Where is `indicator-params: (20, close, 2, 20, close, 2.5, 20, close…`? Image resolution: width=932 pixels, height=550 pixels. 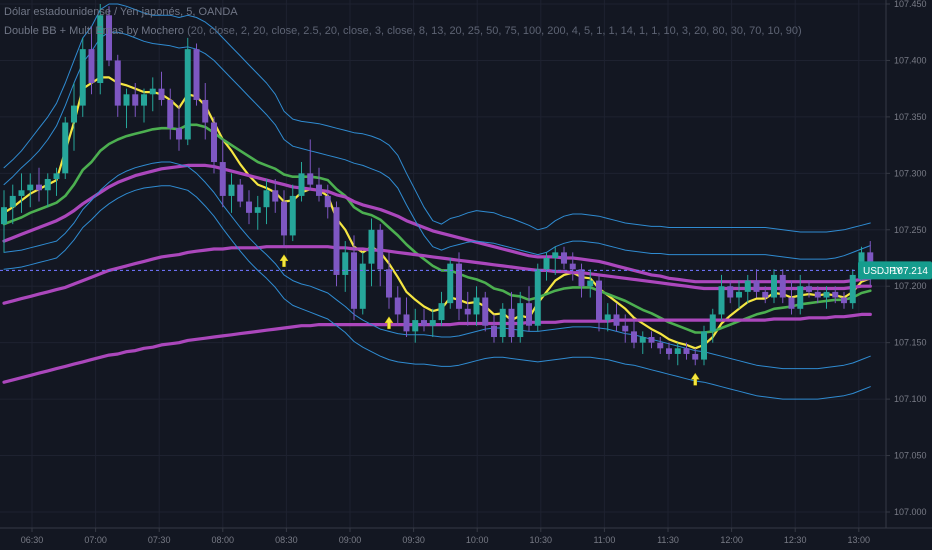
indicator-params: (20, close, 2, 20, close, 2.5, 20, close… is located at coordinates (494, 31).